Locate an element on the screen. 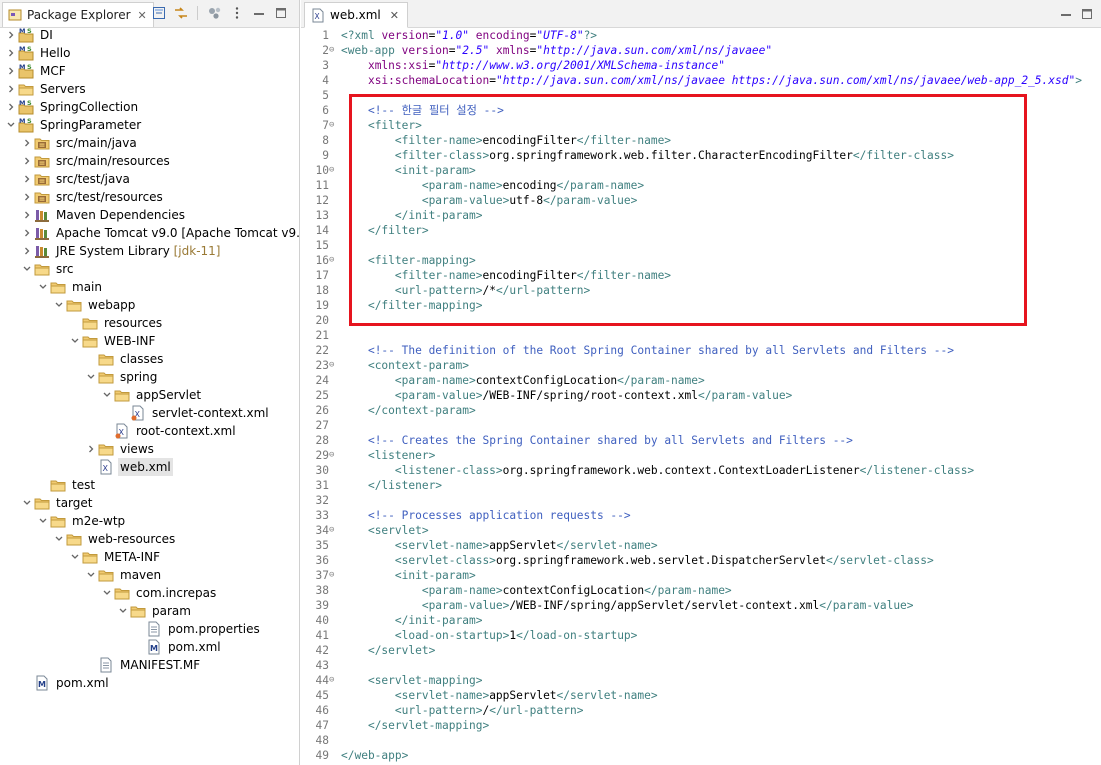 The image size is (1101, 765). code-line: 37 ⊖ <init-param> is located at coordinates (701, 575).